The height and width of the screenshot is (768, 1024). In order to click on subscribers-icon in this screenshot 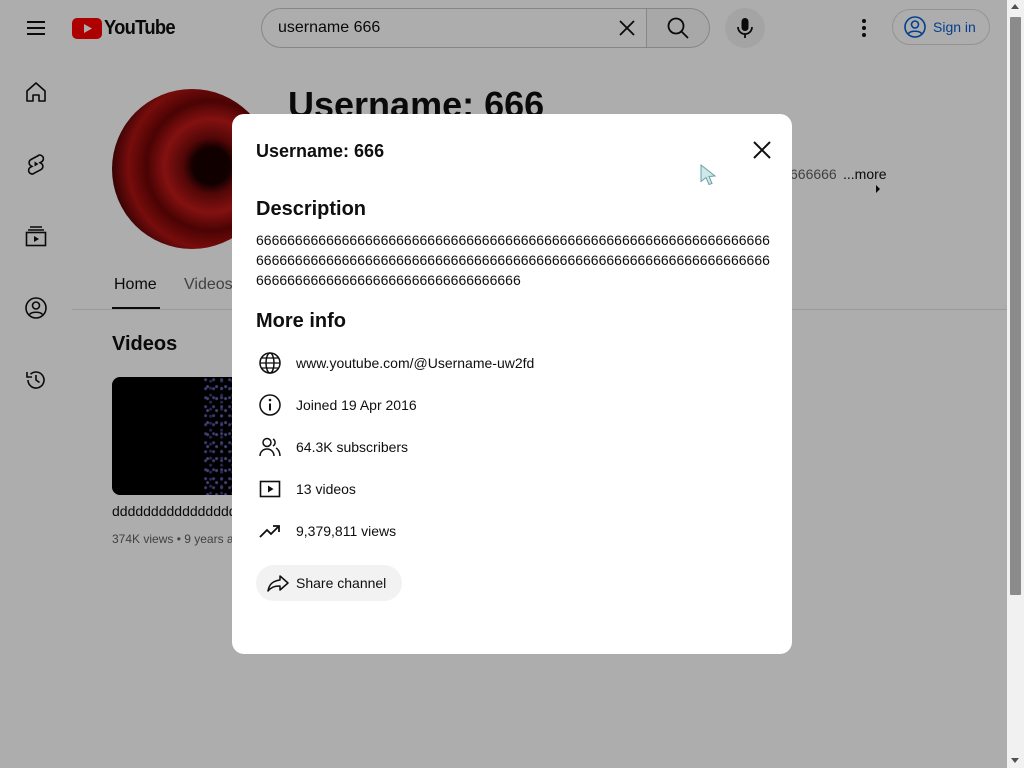, I will do `click(270, 447)`.